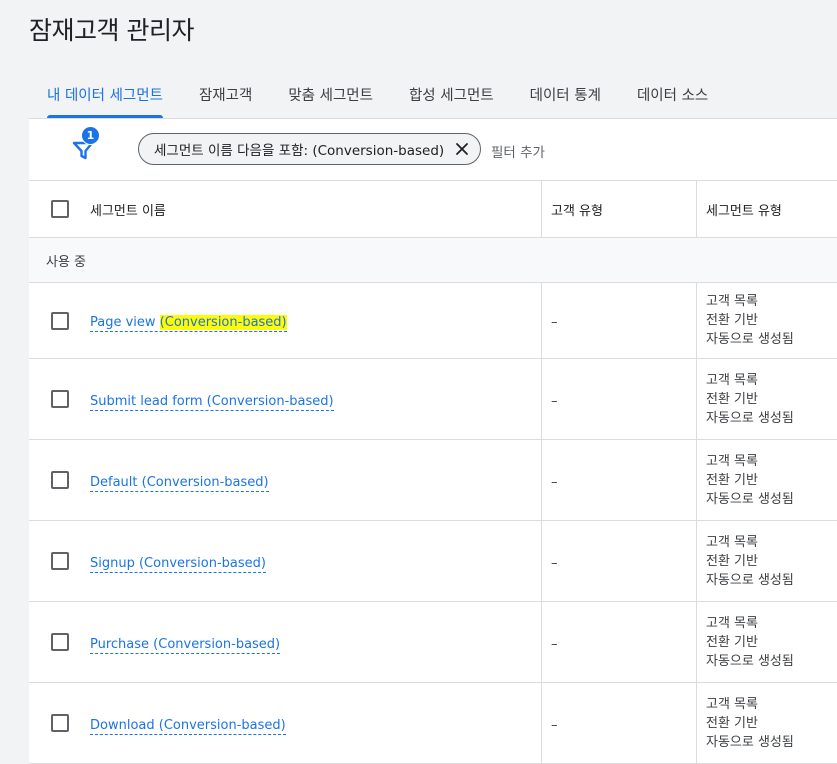 The height and width of the screenshot is (764, 837). Describe the element at coordinates (316, 209) in the screenshot. I see `header-segment-name: 세그먼트 이름` at that location.